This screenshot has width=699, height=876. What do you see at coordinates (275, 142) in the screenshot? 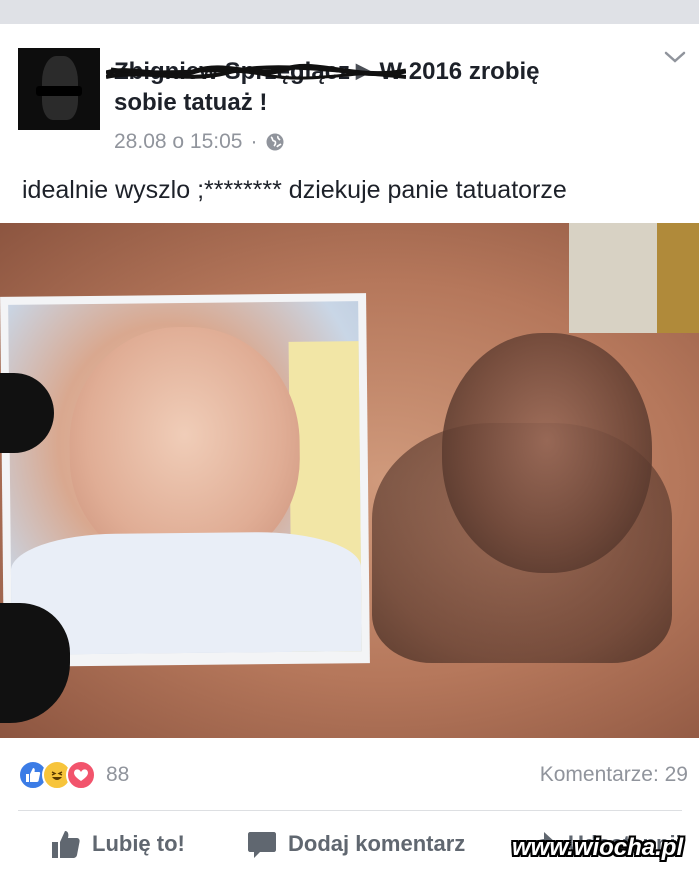
I see `globe-icon` at bounding box center [275, 142].